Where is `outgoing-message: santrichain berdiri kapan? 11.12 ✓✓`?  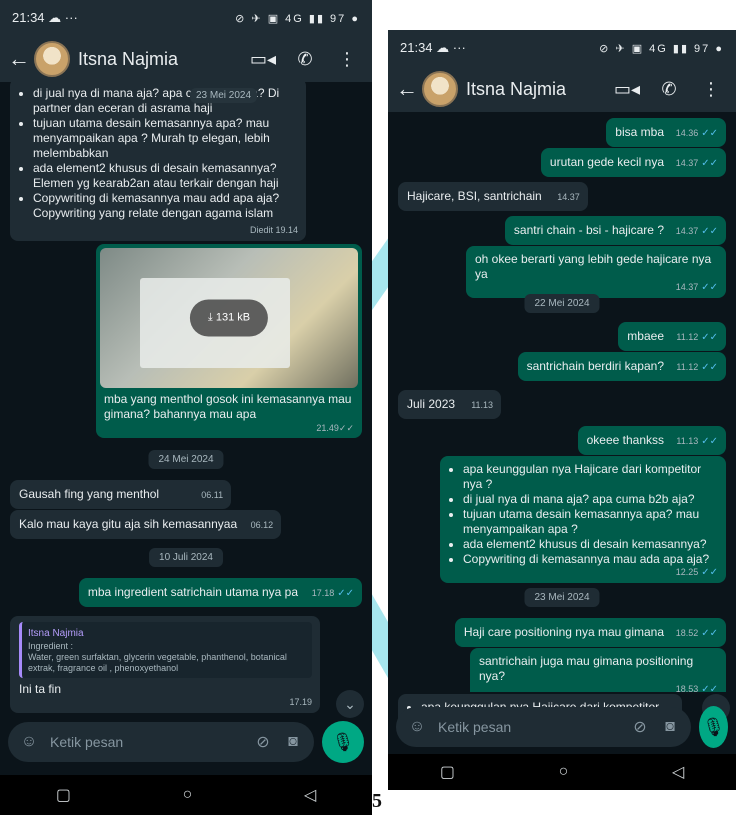
outgoing-message: santrichain berdiri kapan? 11.12 ✓✓ is located at coordinates (621, 366).